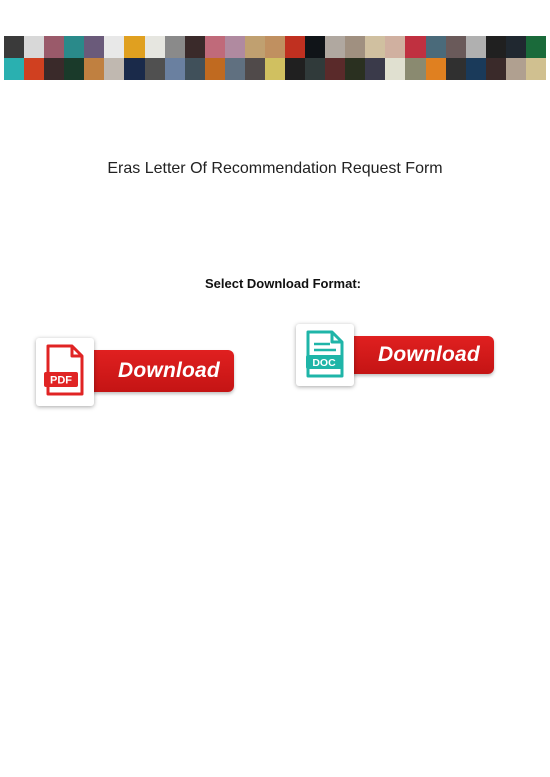 The height and width of the screenshot is (777, 550). What do you see at coordinates (61, 381) in the screenshot?
I see `pdf-icon-text: PDF` at bounding box center [61, 381].